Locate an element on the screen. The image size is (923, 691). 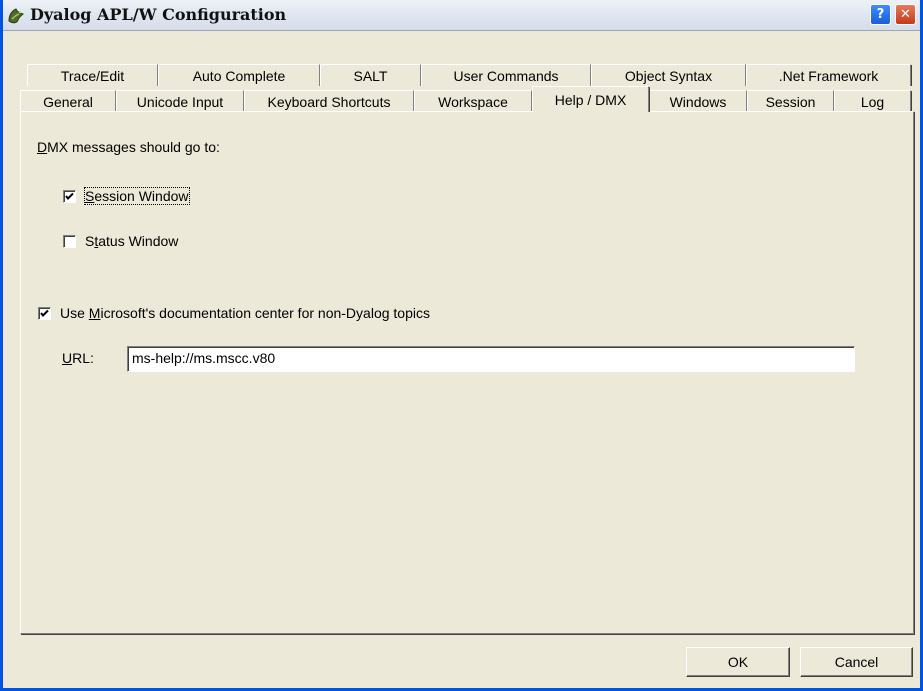
tab-label: Auto Complete is located at coordinates (239, 75).